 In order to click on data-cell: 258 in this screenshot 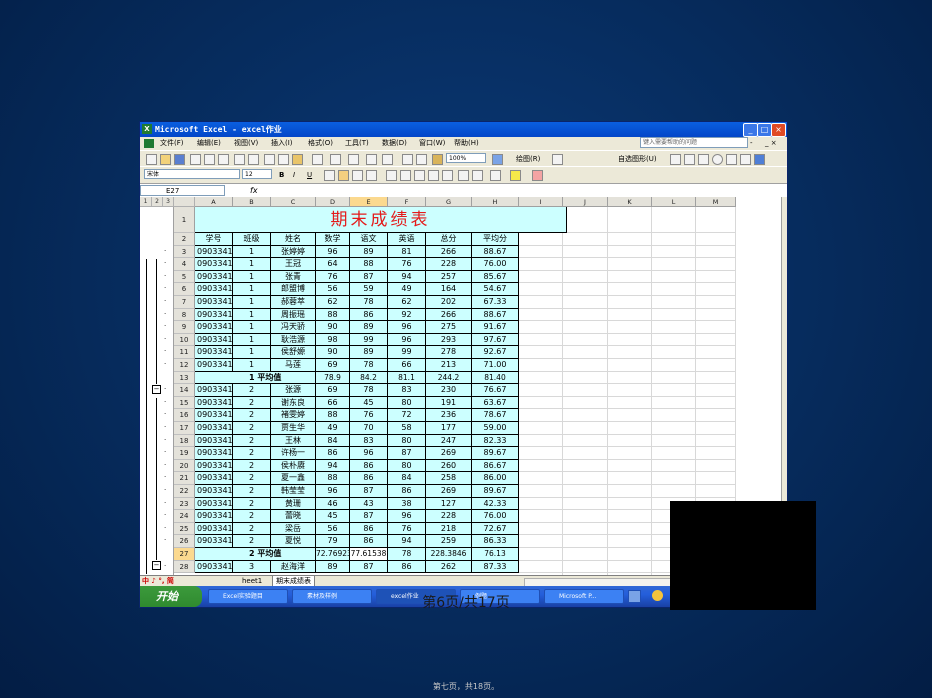, I will do `click(449, 478)`.